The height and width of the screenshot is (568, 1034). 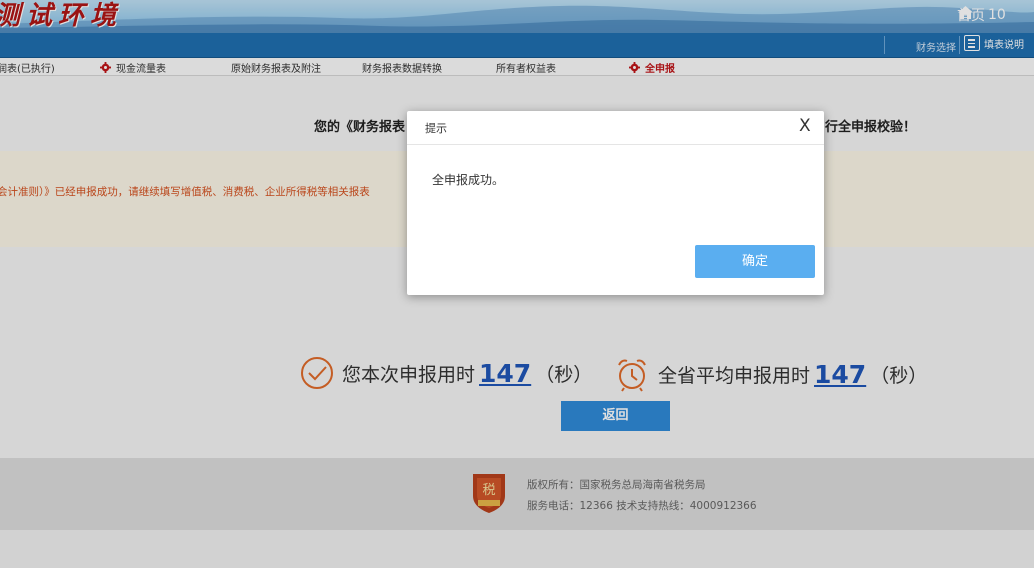 I want to click on prompt-dialog: 提示 X 全申报成功。 确定, so click(x=615, y=203).